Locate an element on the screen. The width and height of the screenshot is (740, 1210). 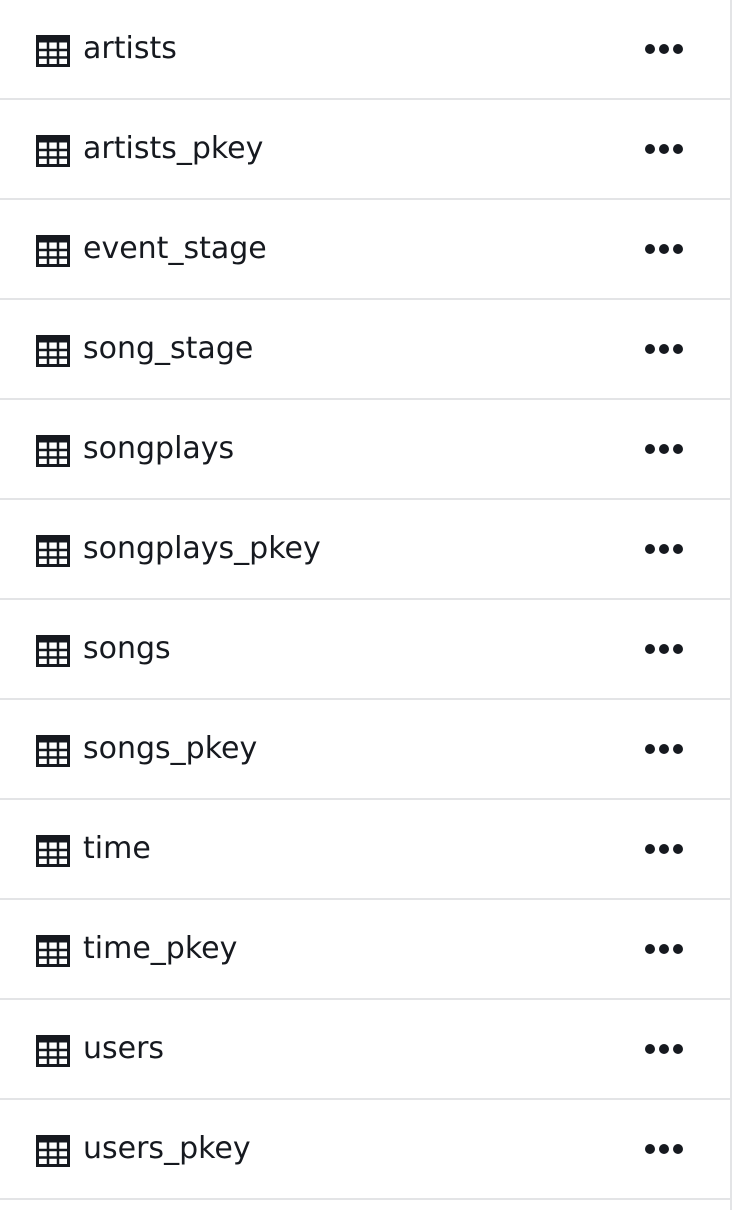
list-item: songplays_pkey is located at coordinates (365, 550).